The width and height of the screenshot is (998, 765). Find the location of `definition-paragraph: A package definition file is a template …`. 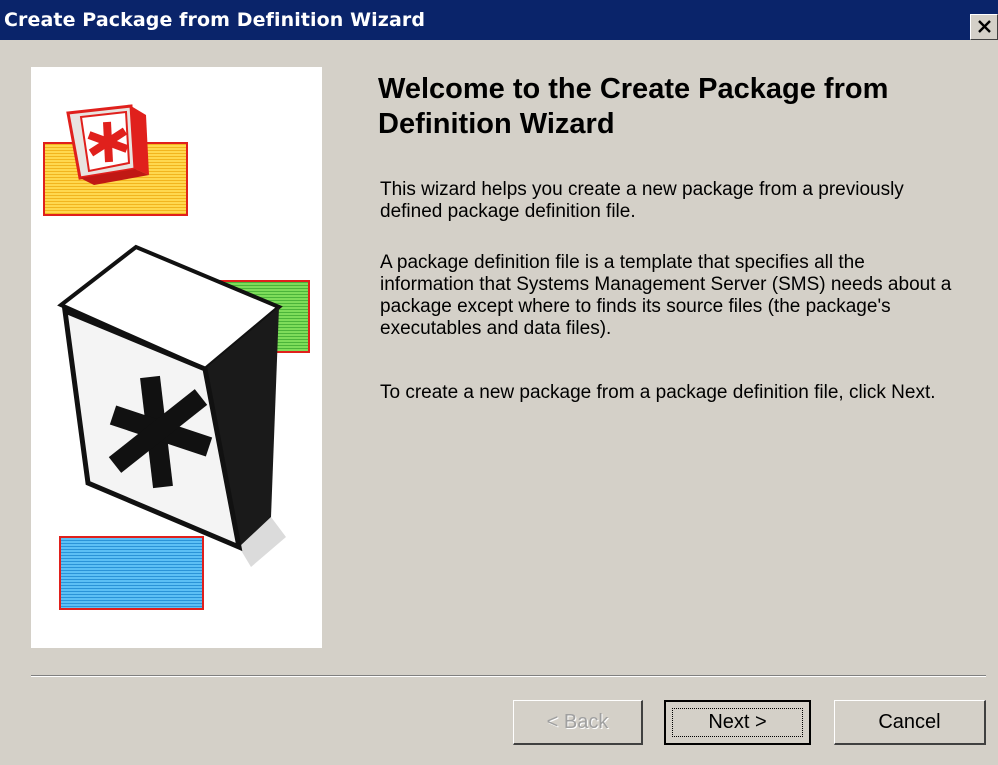

definition-paragraph: A package definition file is a template … is located at coordinates (666, 295).